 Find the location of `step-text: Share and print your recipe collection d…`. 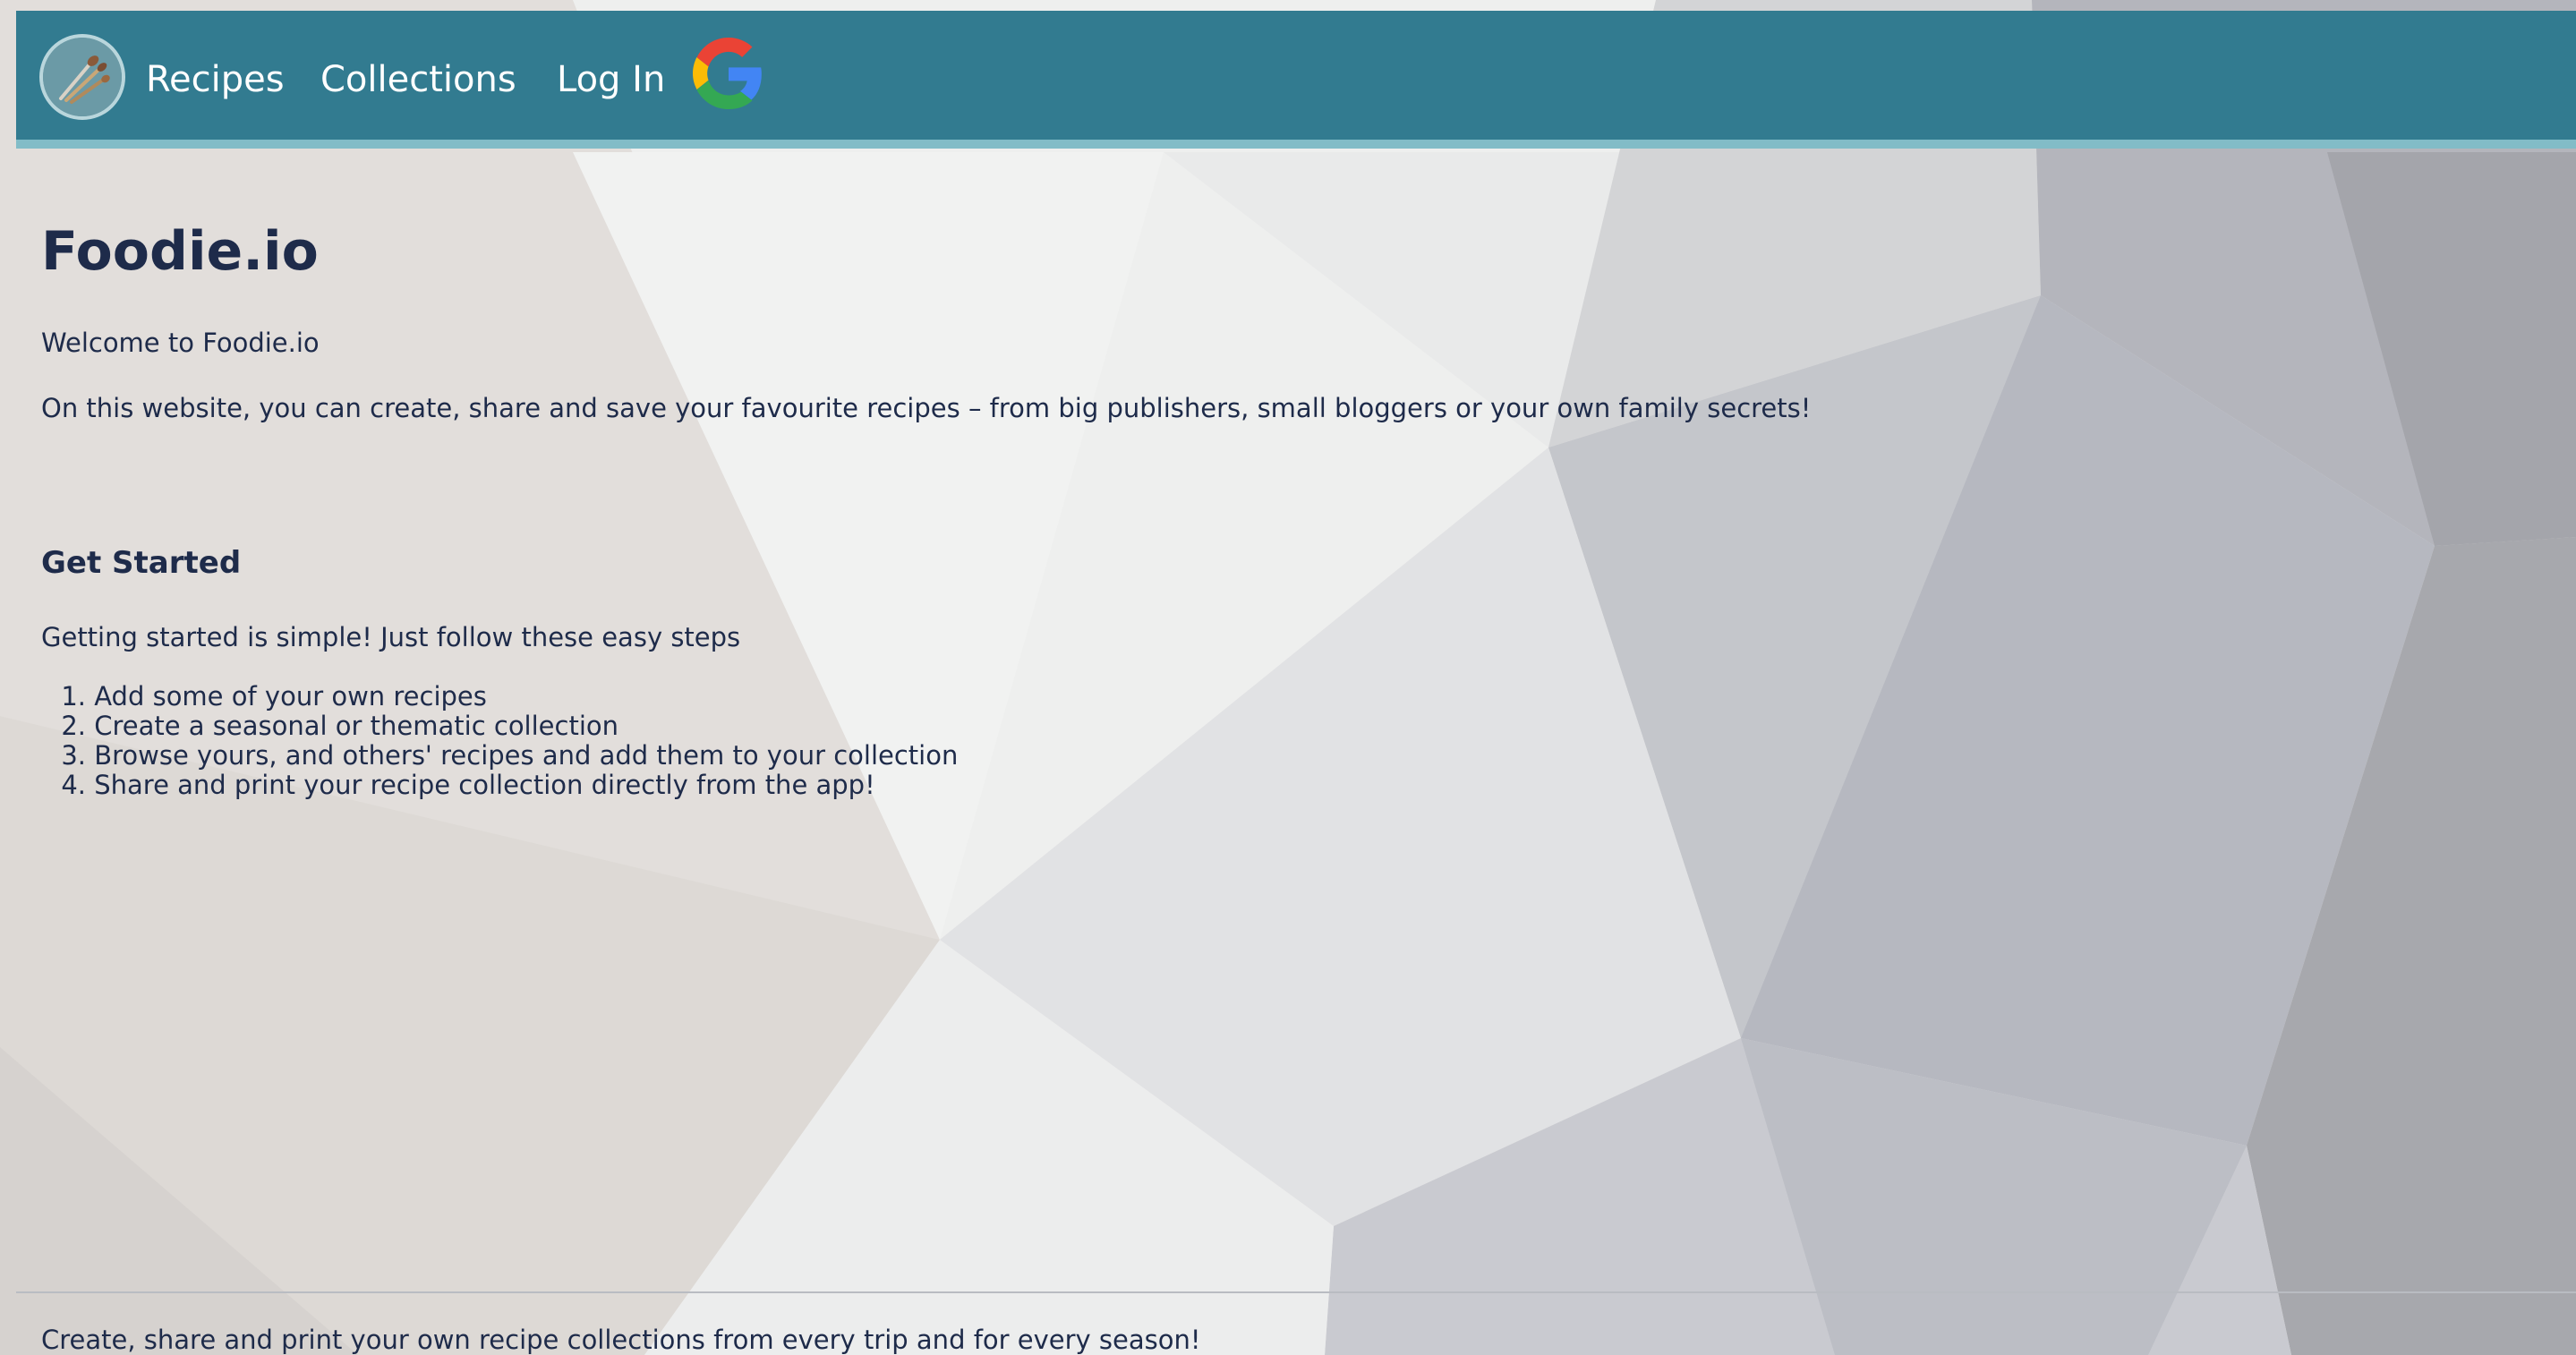

step-text: Share and print your recipe collection d… is located at coordinates (484, 785).